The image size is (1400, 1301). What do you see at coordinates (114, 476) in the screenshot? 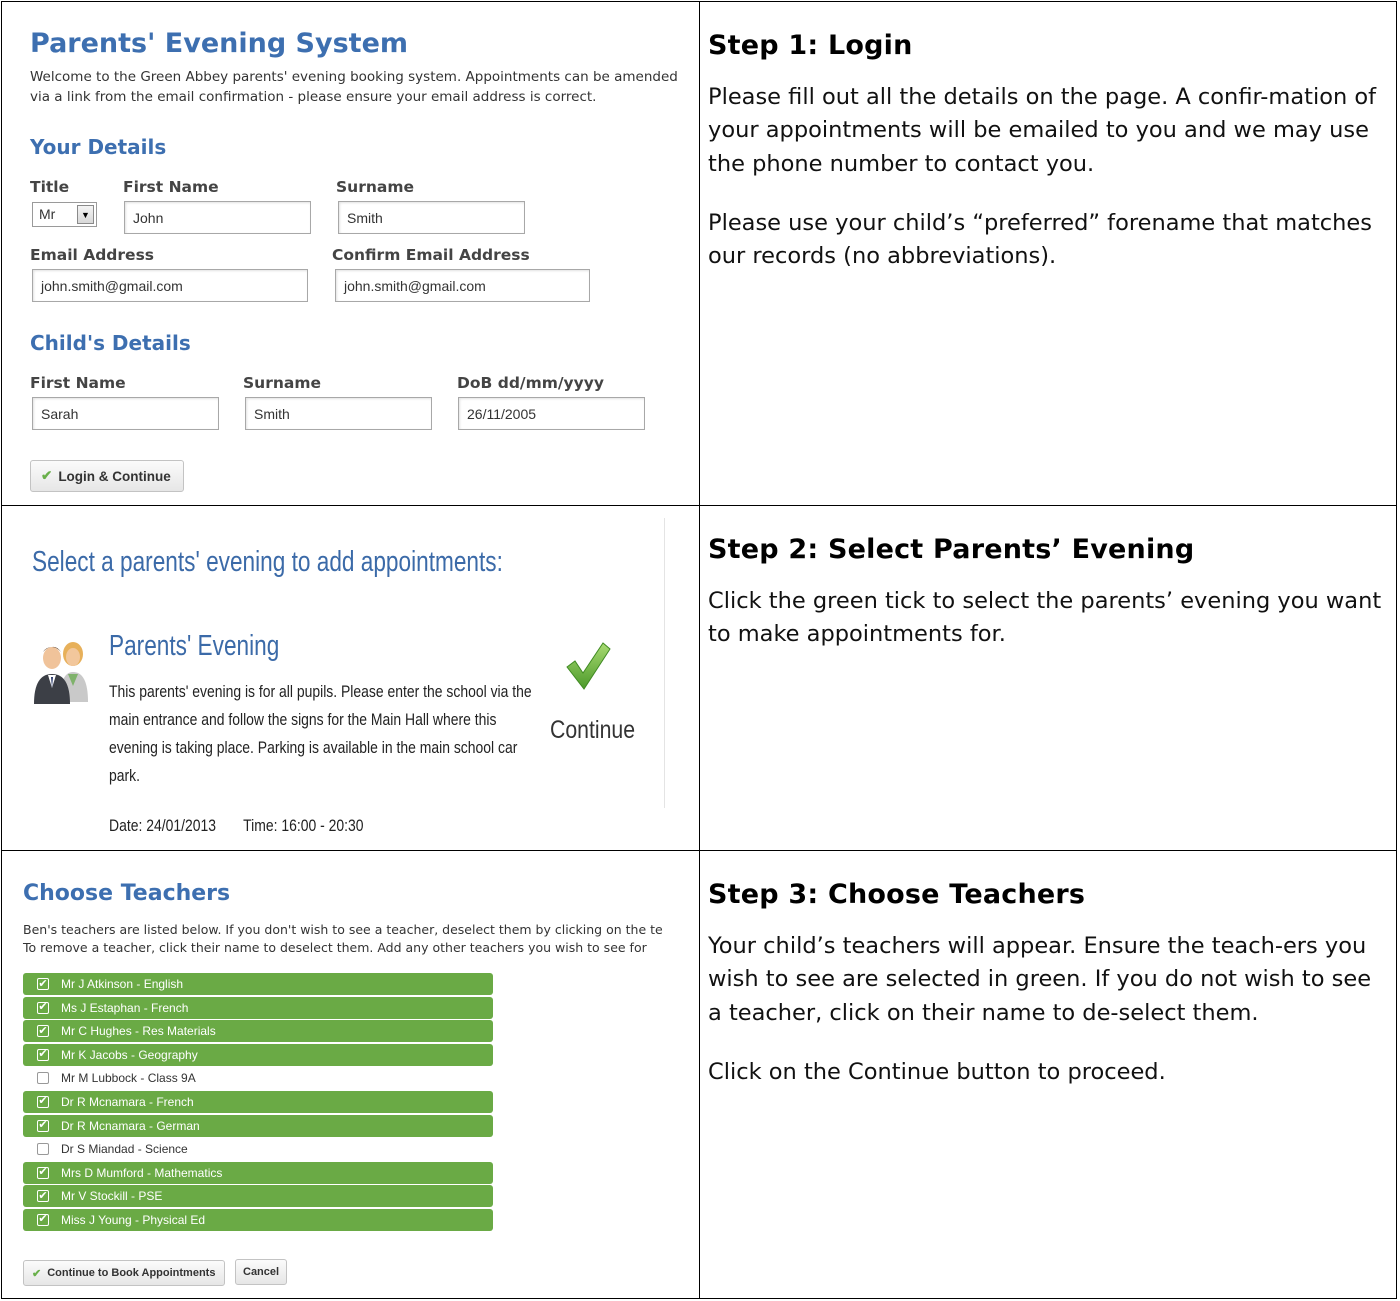
I see `login-continue-label: Login & Continue` at bounding box center [114, 476].